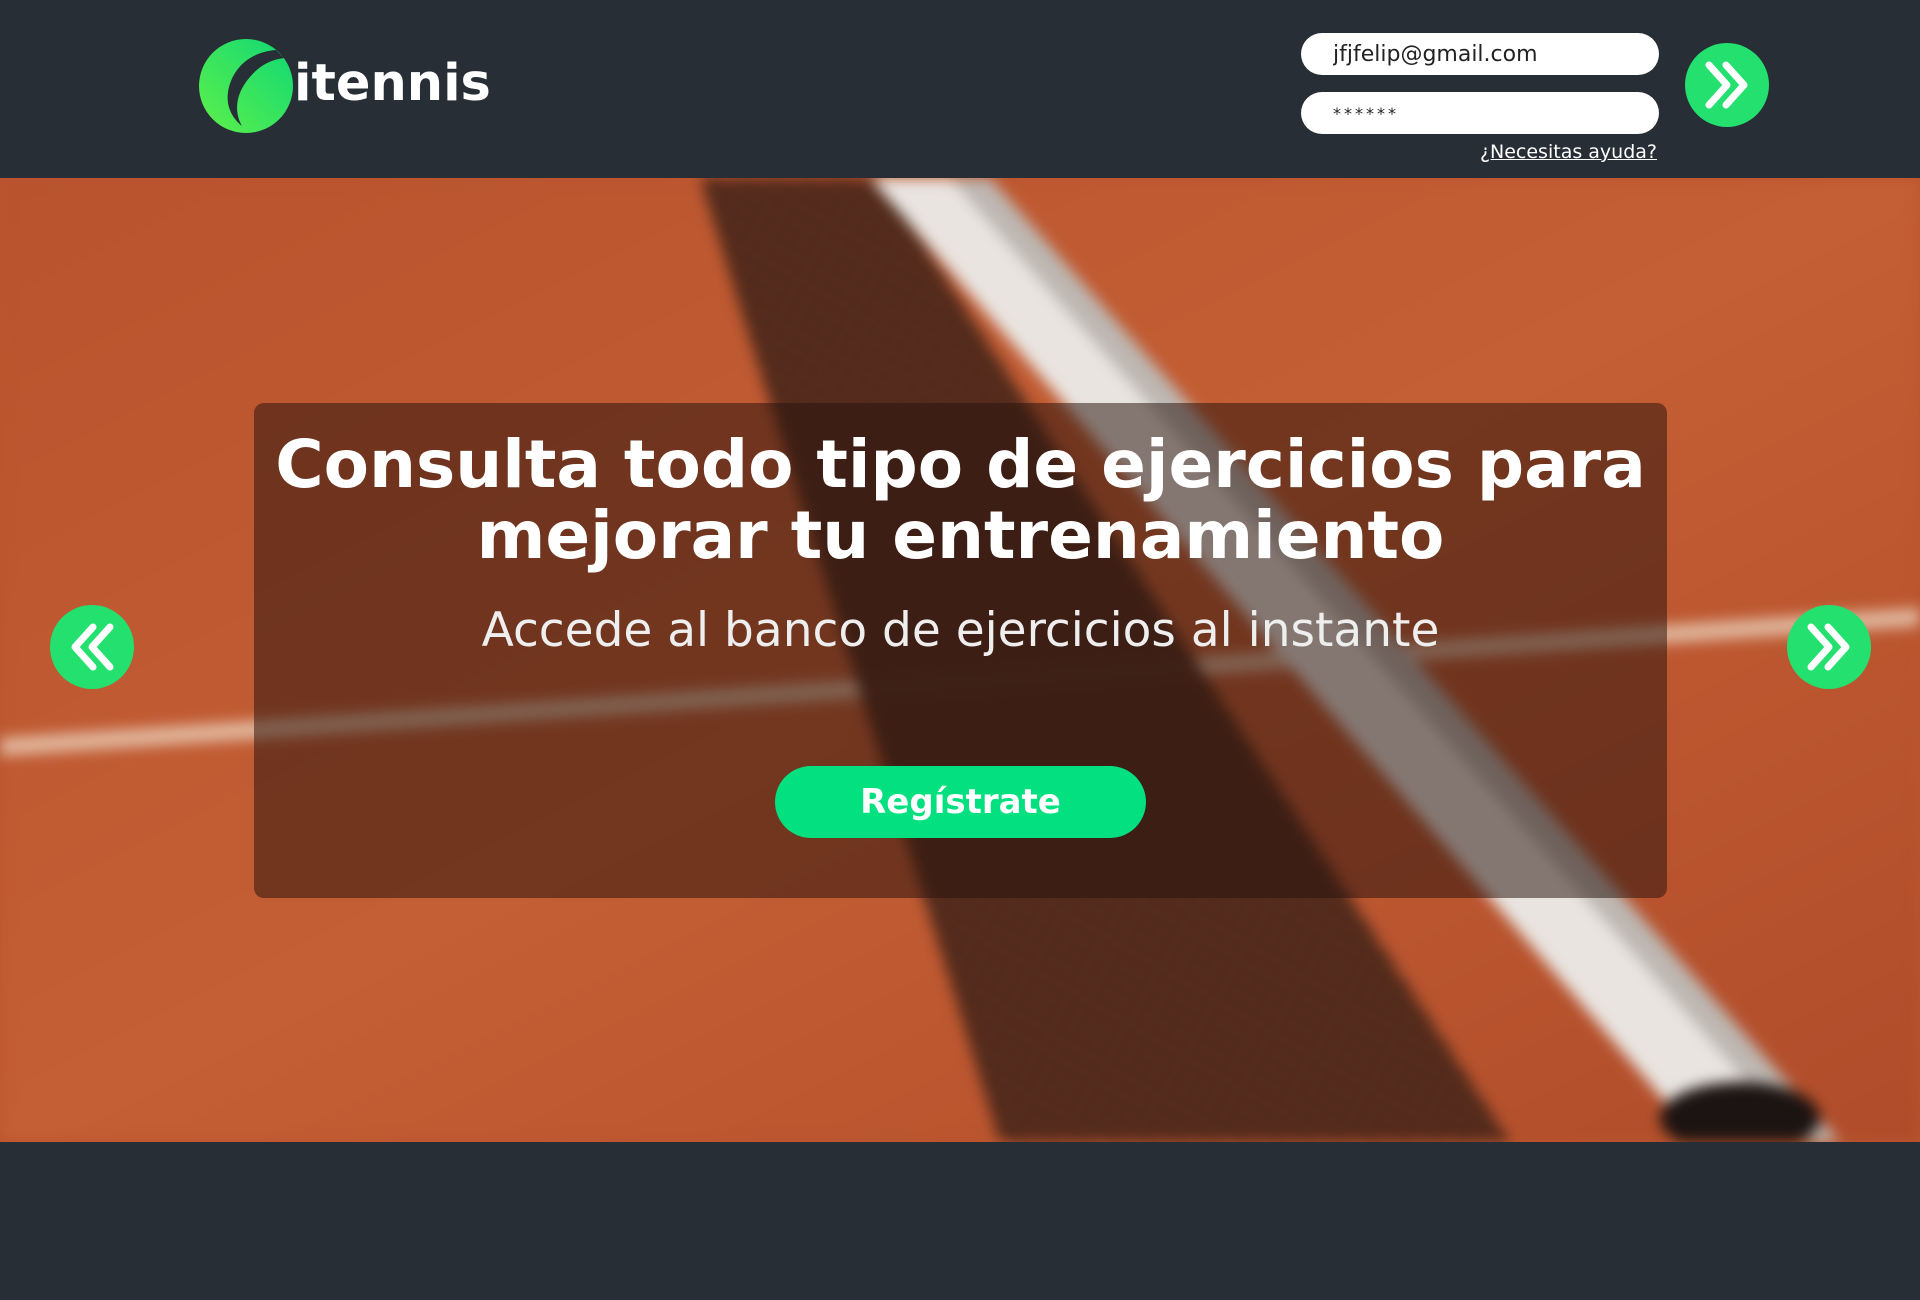 The width and height of the screenshot is (1920, 1300). What do you see at coordinates (1480, 113) in the screenshot?
I see `password-field` at bounding box center [1480, 113].